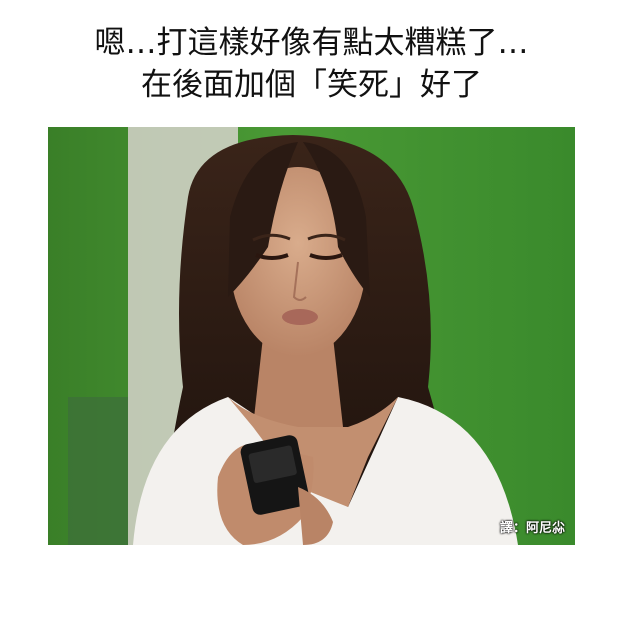  I want to click on translator-credit: 譯：阿尼尛, so click(532, 528).